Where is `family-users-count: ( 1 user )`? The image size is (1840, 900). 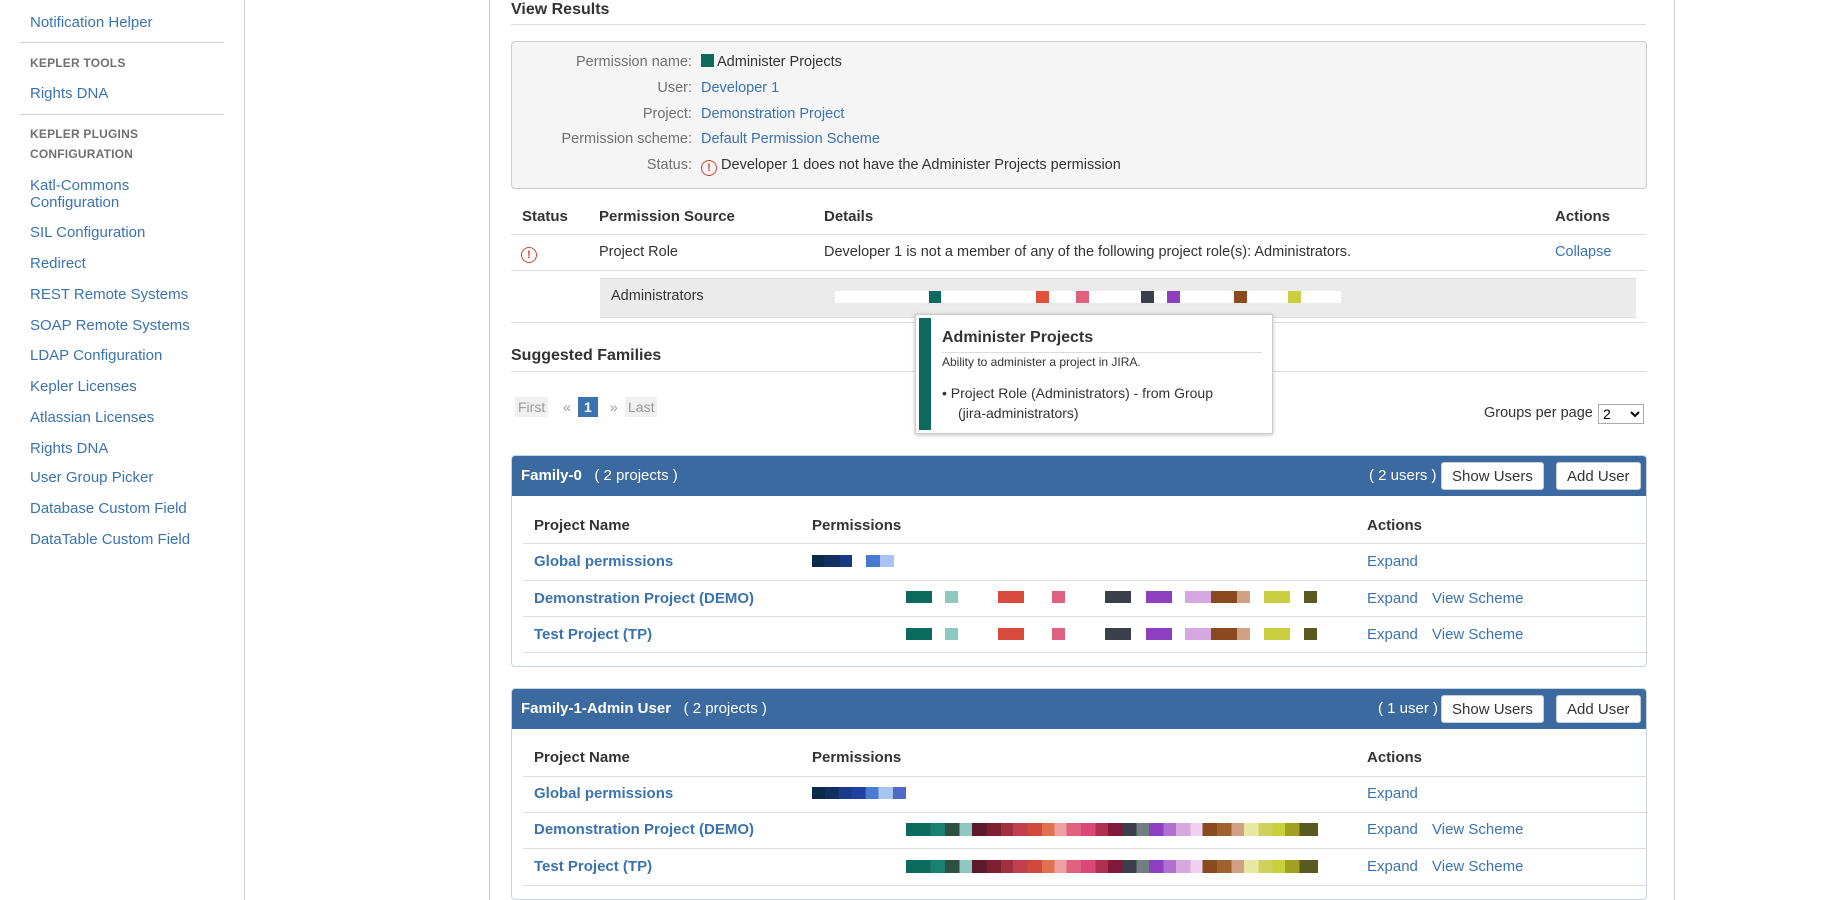 family-users-count: ( 1 user ) is located at coordinates (1408, 708).